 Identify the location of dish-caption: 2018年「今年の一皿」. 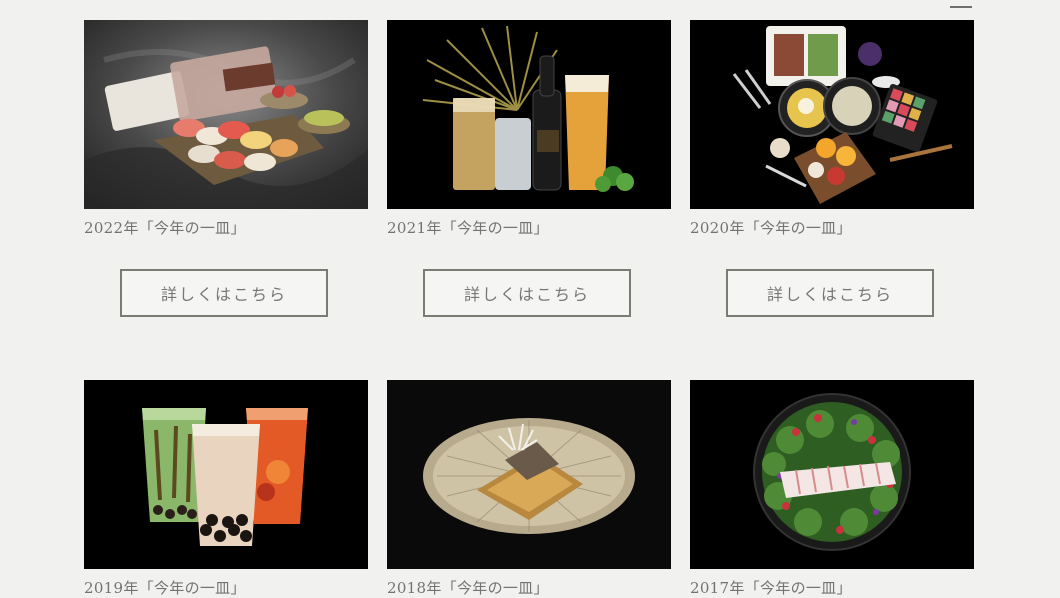
(468, 588).